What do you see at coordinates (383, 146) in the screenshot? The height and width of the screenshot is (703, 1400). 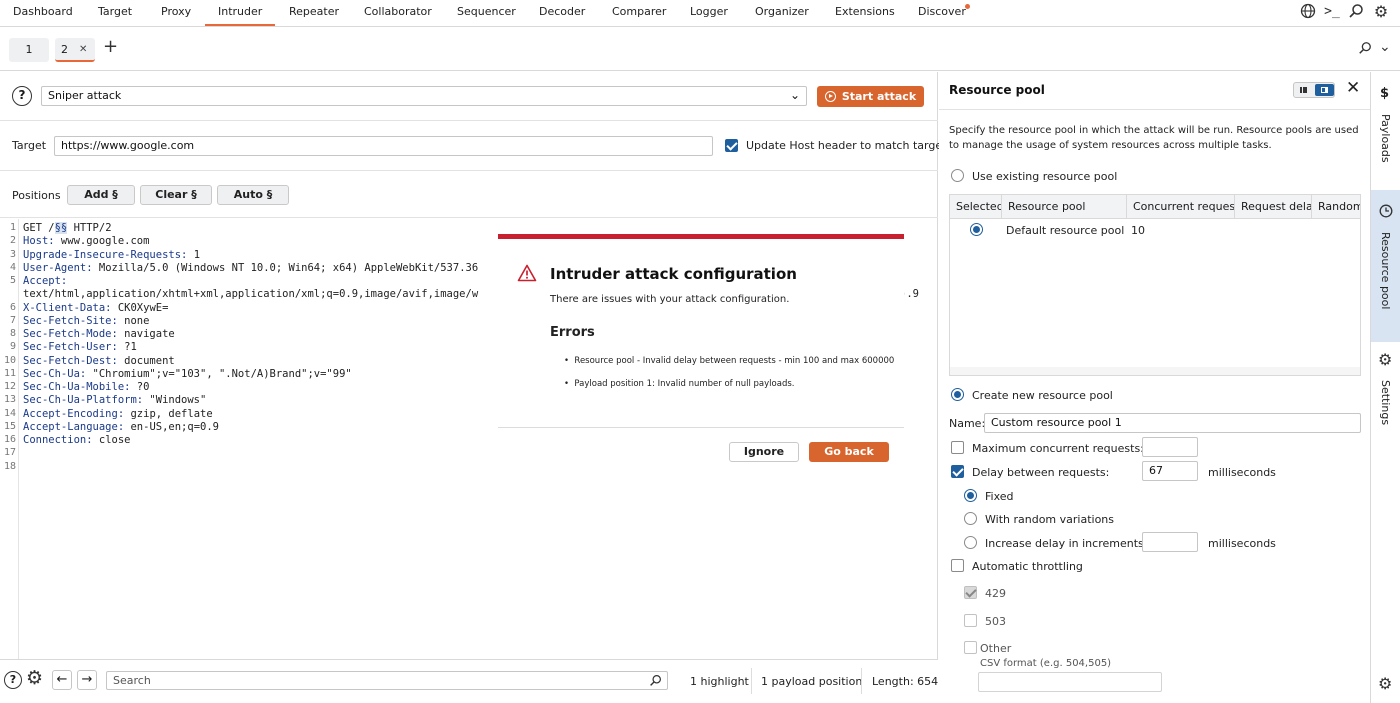 I see `target-url-input: https://www.google.com` at bounding box center [383, 146].